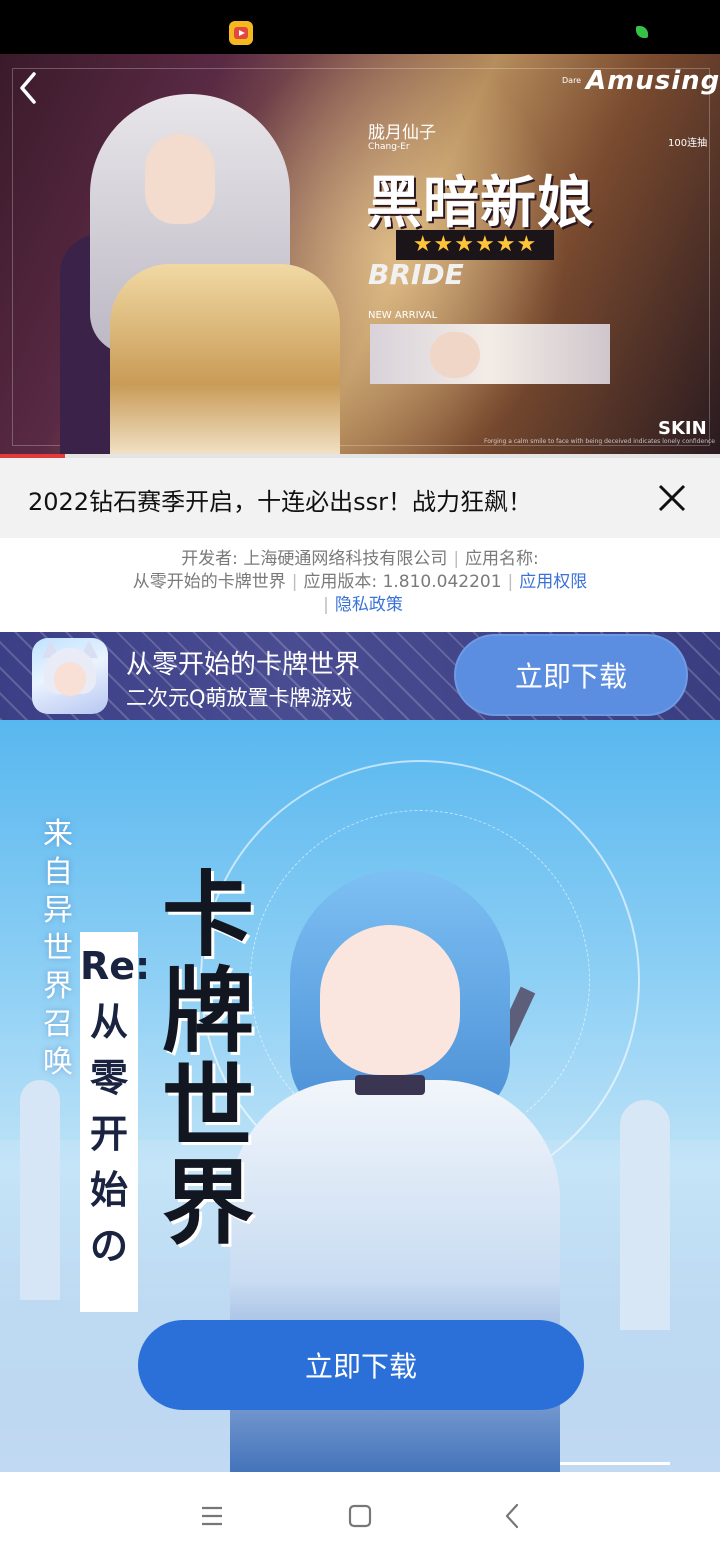 The height and width of the screenshot is (1560, 720). I want to click on nav-back-button, so click(512, 1516).